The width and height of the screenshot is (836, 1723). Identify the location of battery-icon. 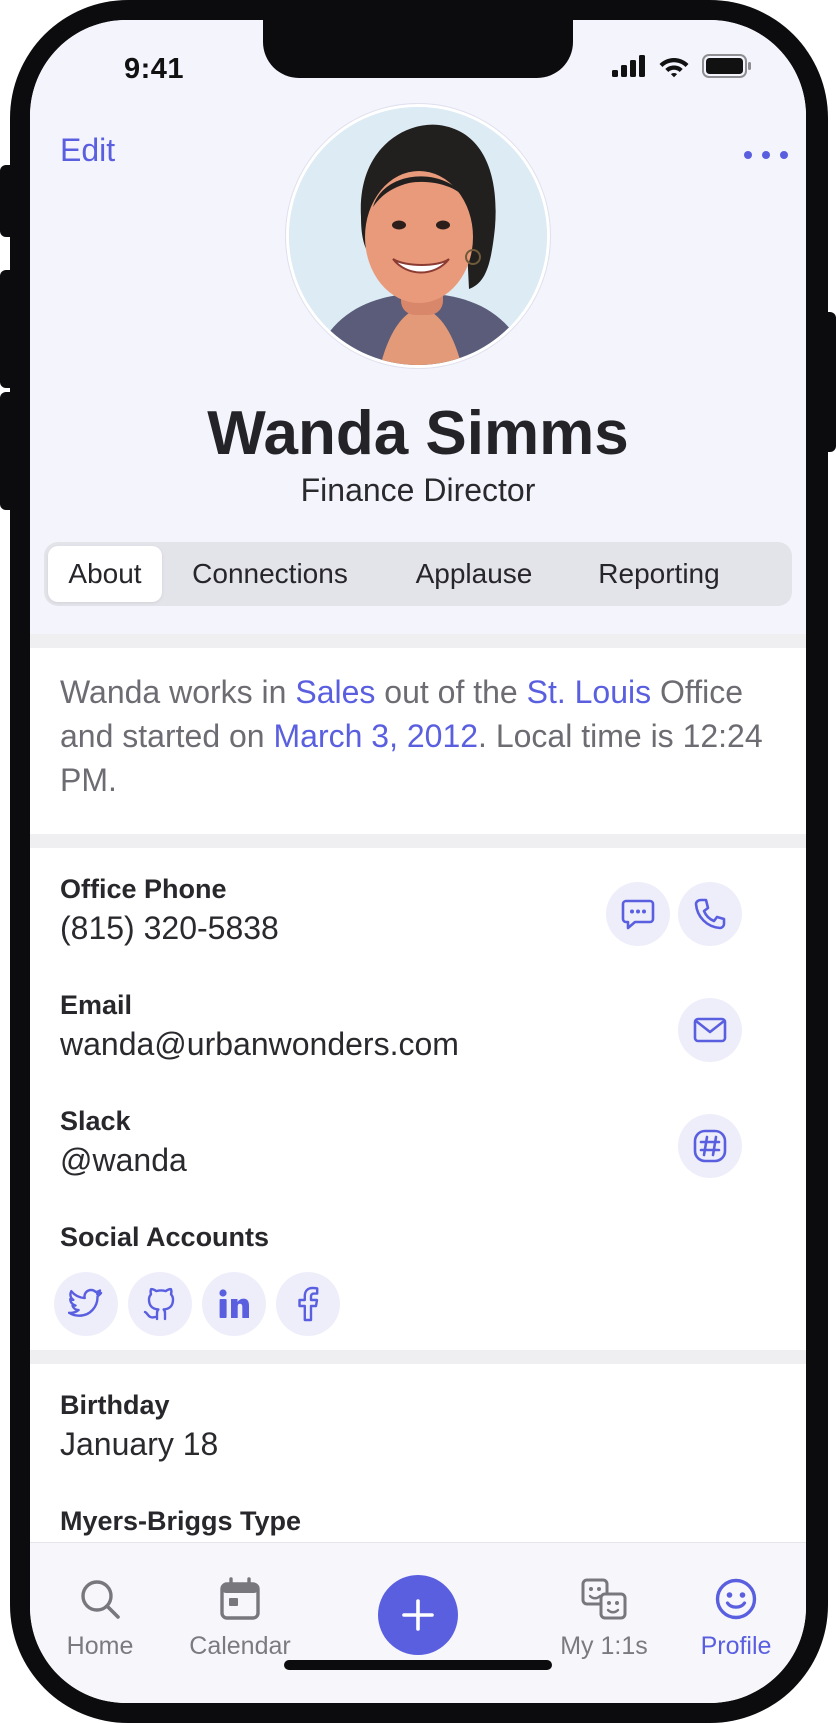
(726, 66).